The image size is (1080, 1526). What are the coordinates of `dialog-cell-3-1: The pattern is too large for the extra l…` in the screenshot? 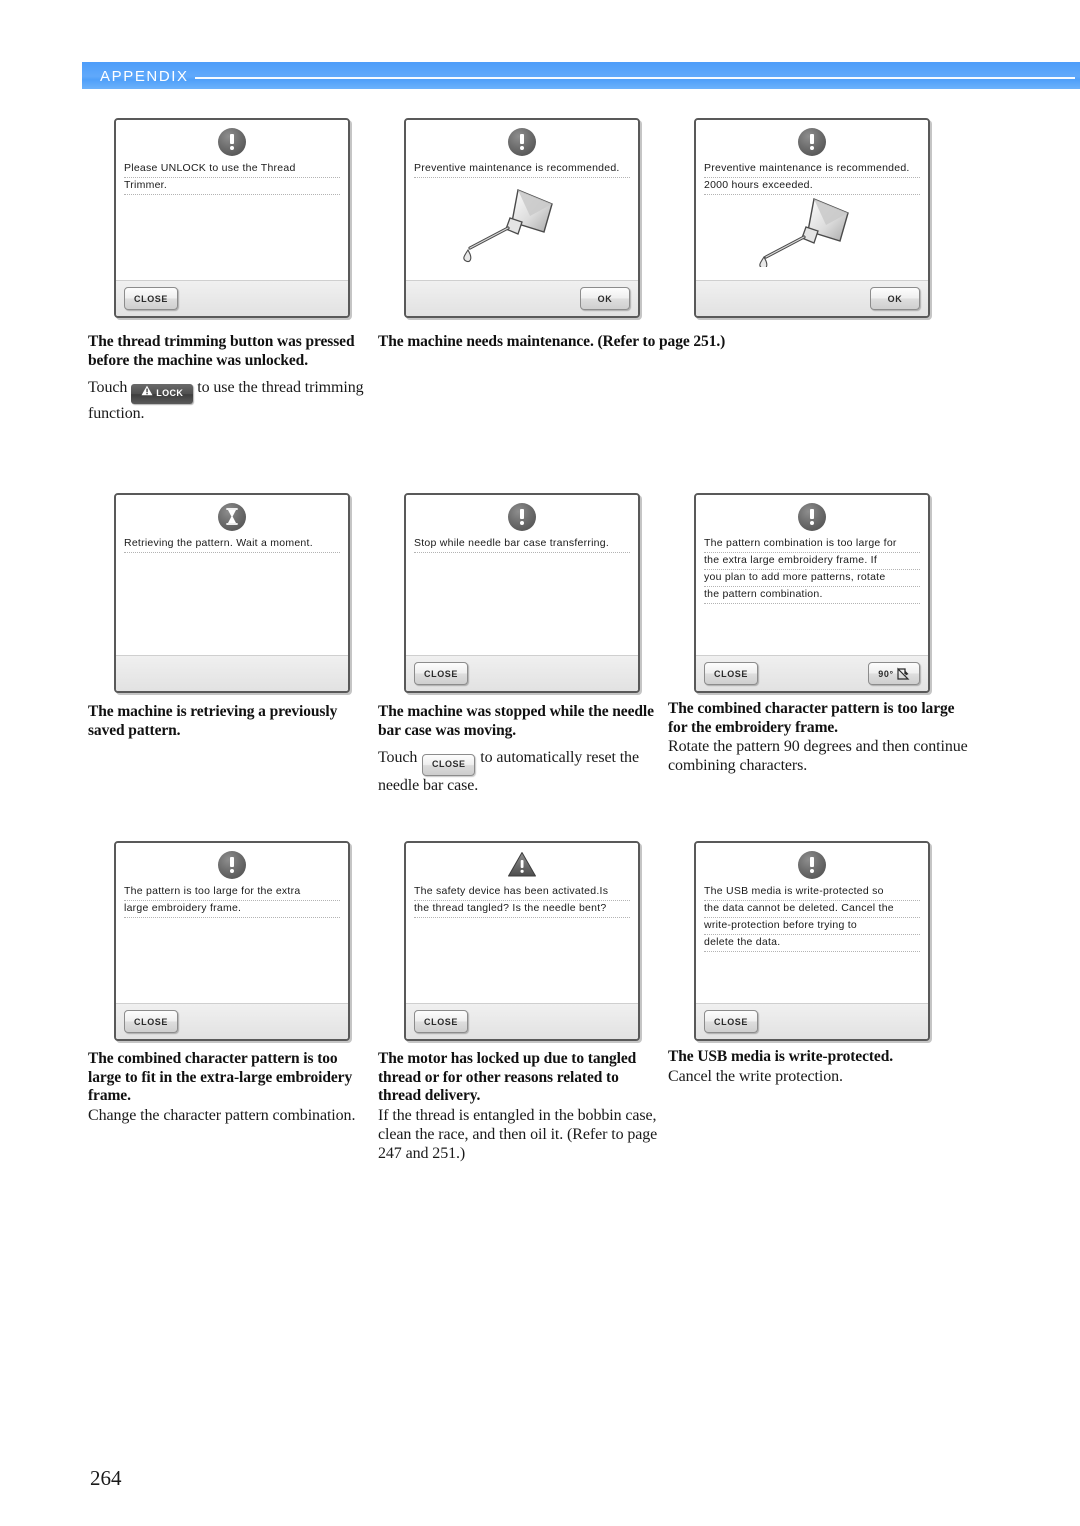 It's located at (232, 941).